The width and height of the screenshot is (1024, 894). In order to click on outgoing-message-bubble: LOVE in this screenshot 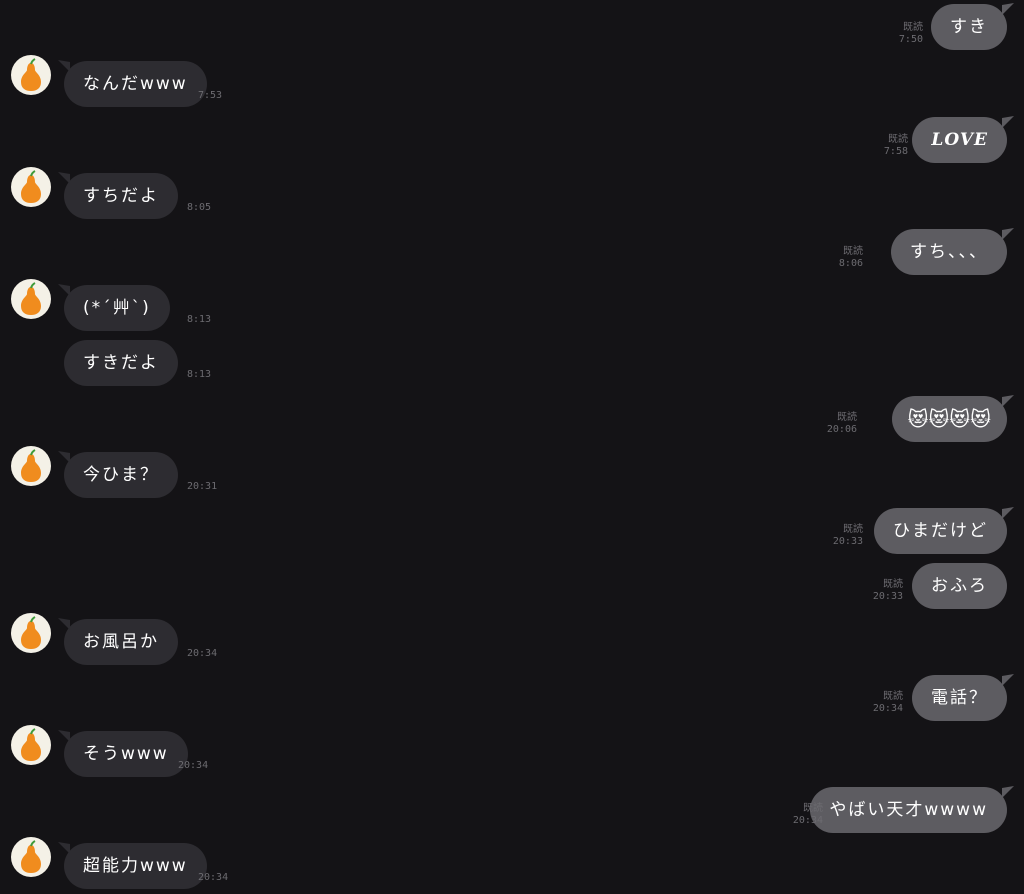, I will do `click(959, 140)`.